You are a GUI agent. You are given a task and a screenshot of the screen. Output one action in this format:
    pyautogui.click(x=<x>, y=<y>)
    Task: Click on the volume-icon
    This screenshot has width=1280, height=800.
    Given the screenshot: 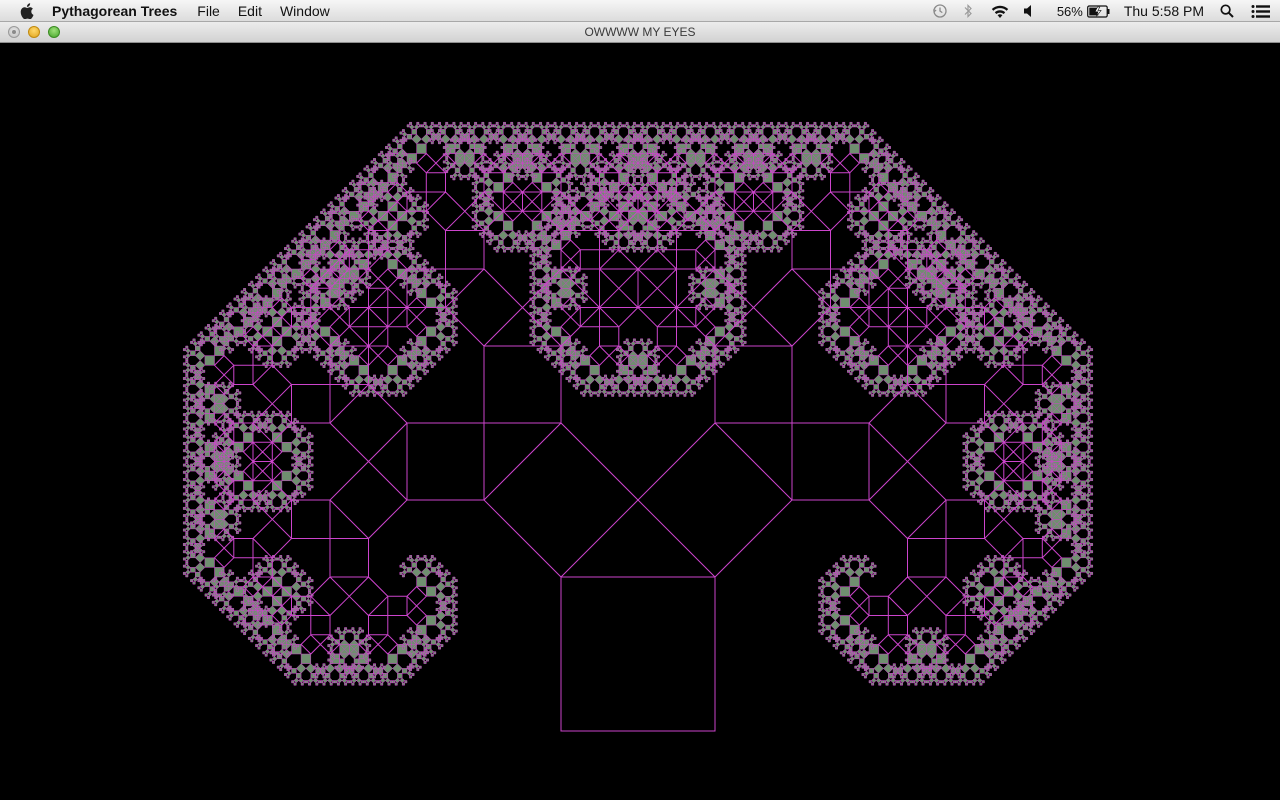 What is the action you would take?
    pyautogui.click(x=1029, y=11)
    